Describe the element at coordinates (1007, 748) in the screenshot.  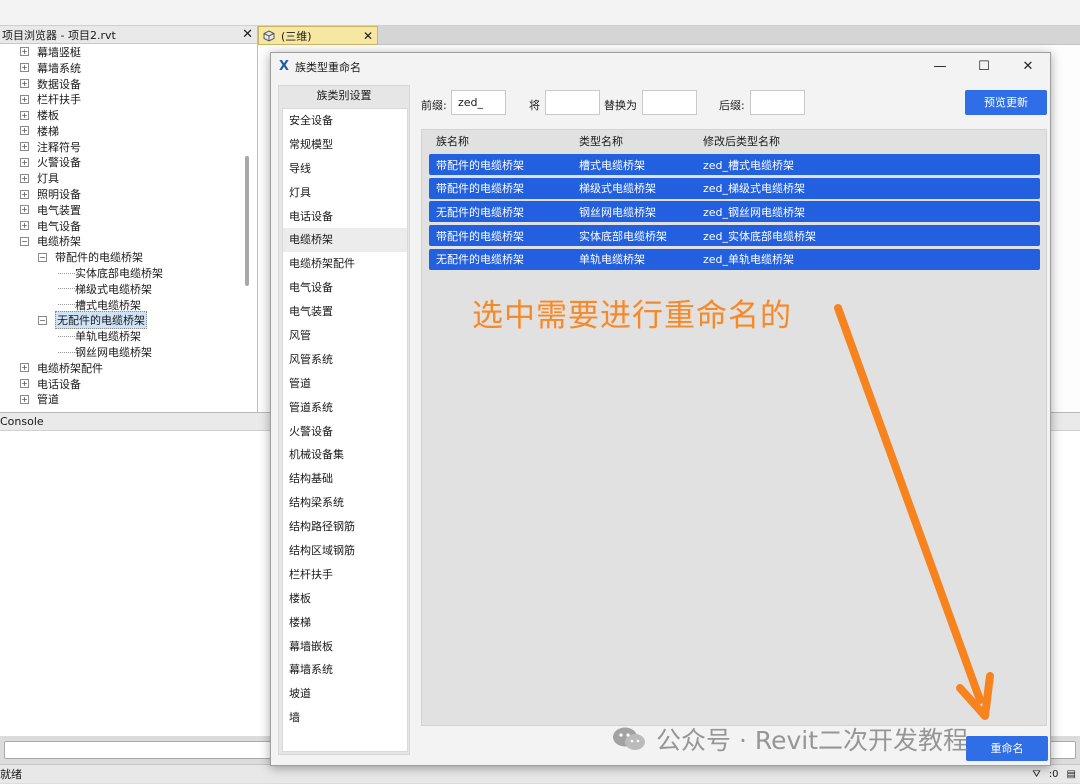
I see `rename-button: 重命名` at that location.